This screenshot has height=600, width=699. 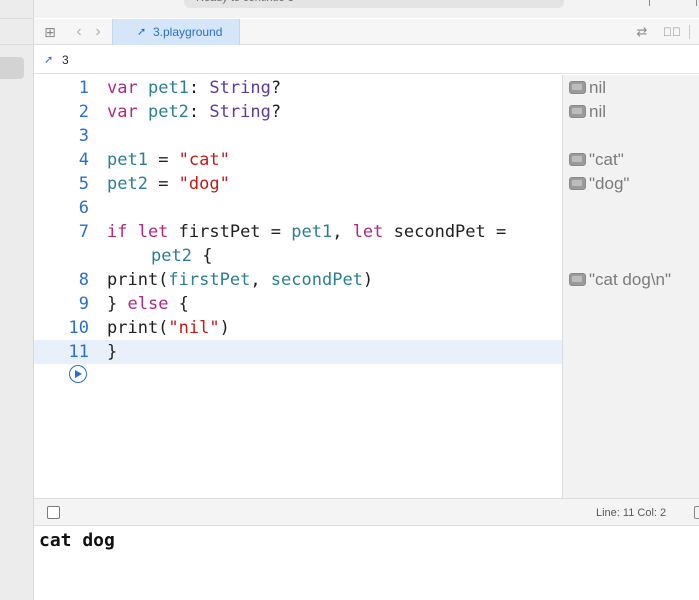 I want to click on code-token: secondPet =, so click(x=445, y=232).